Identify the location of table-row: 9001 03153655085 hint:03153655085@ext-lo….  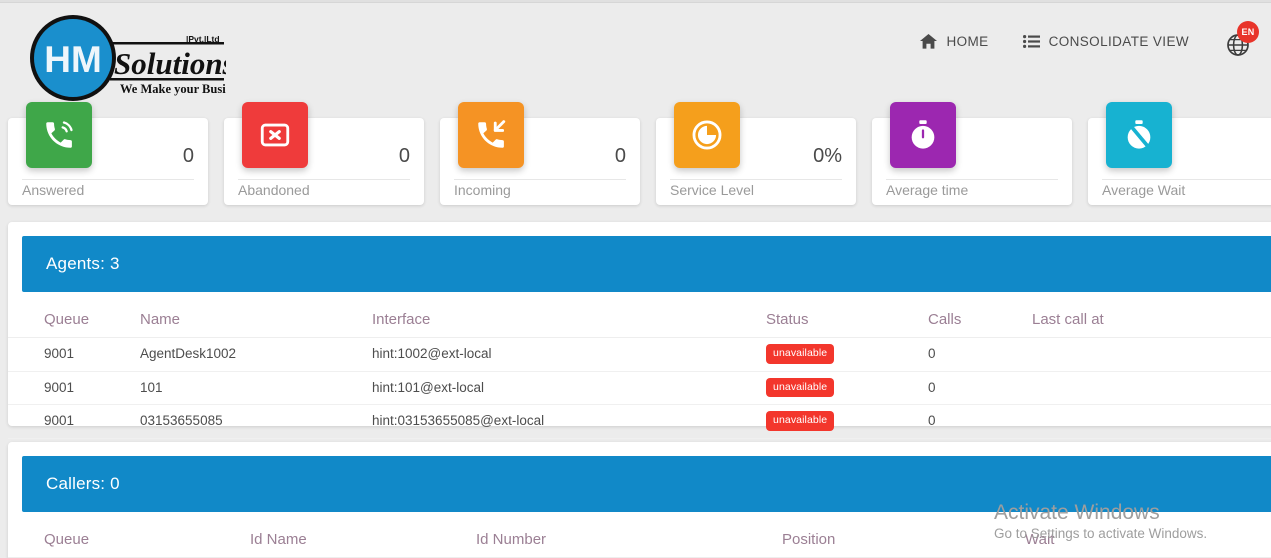
(639, 421).